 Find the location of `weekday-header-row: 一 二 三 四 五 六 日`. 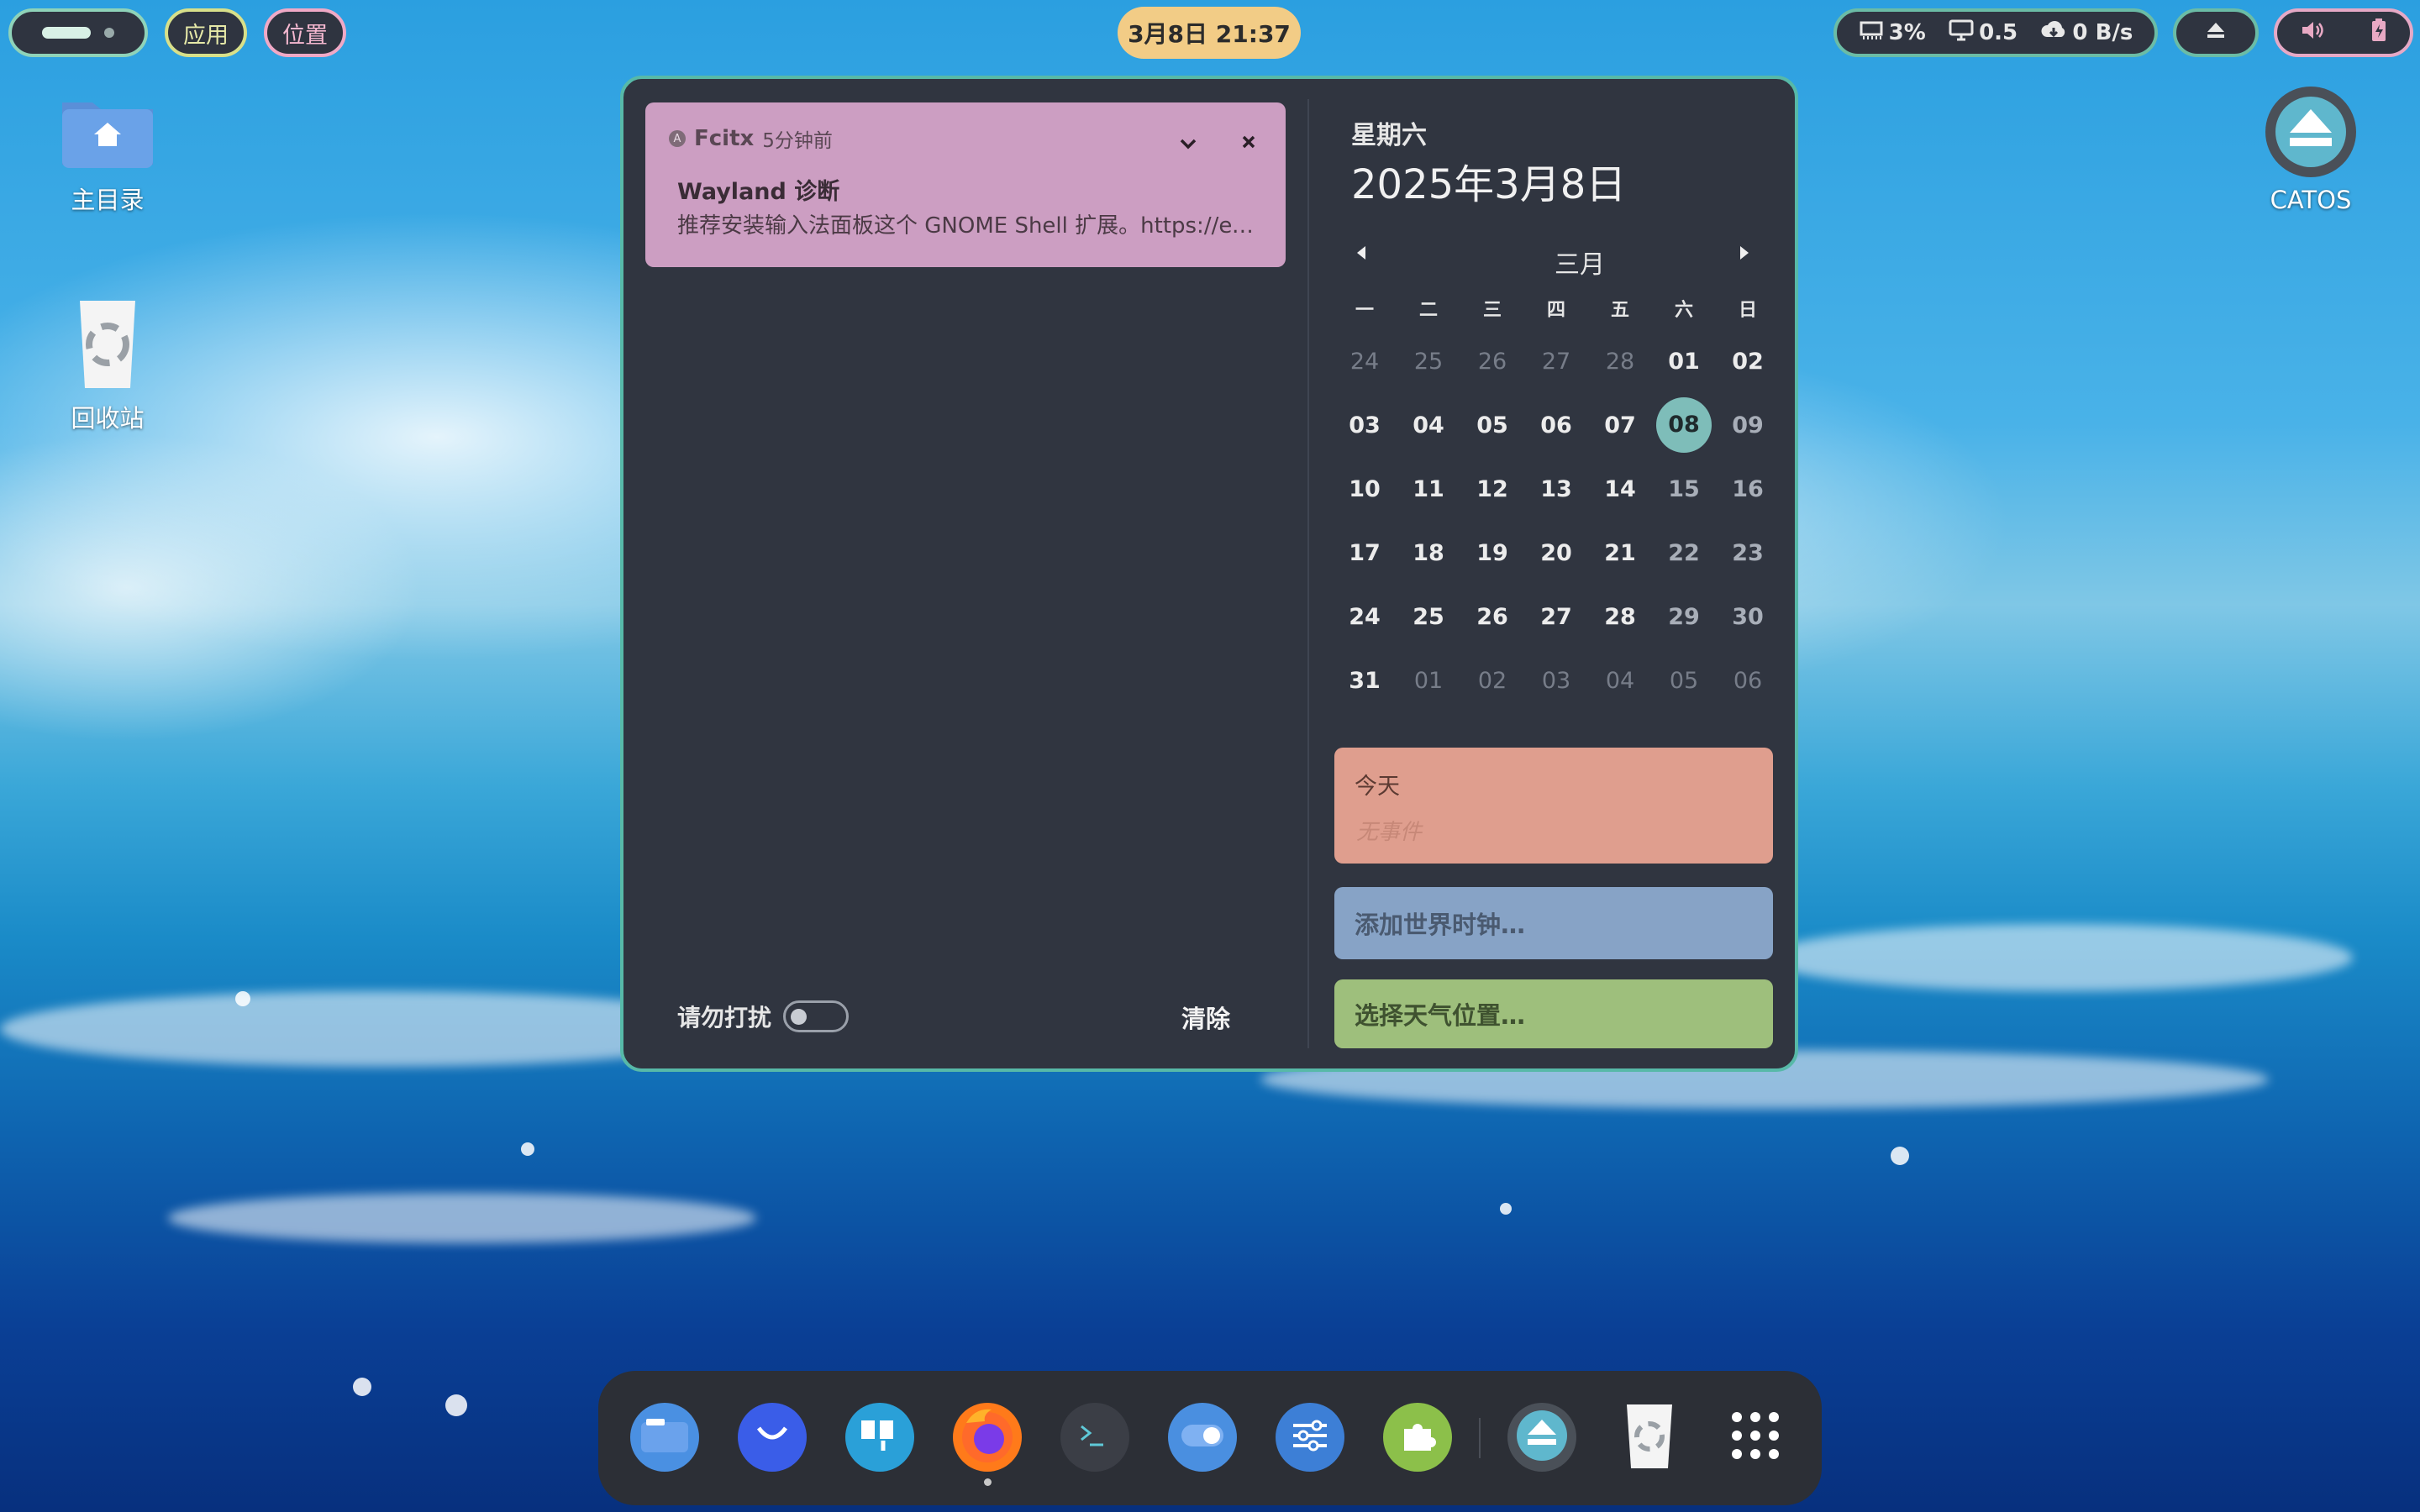

weekday-header-row: 一 二 三 四 五 六 日 is located at coordinates (1557, 308).